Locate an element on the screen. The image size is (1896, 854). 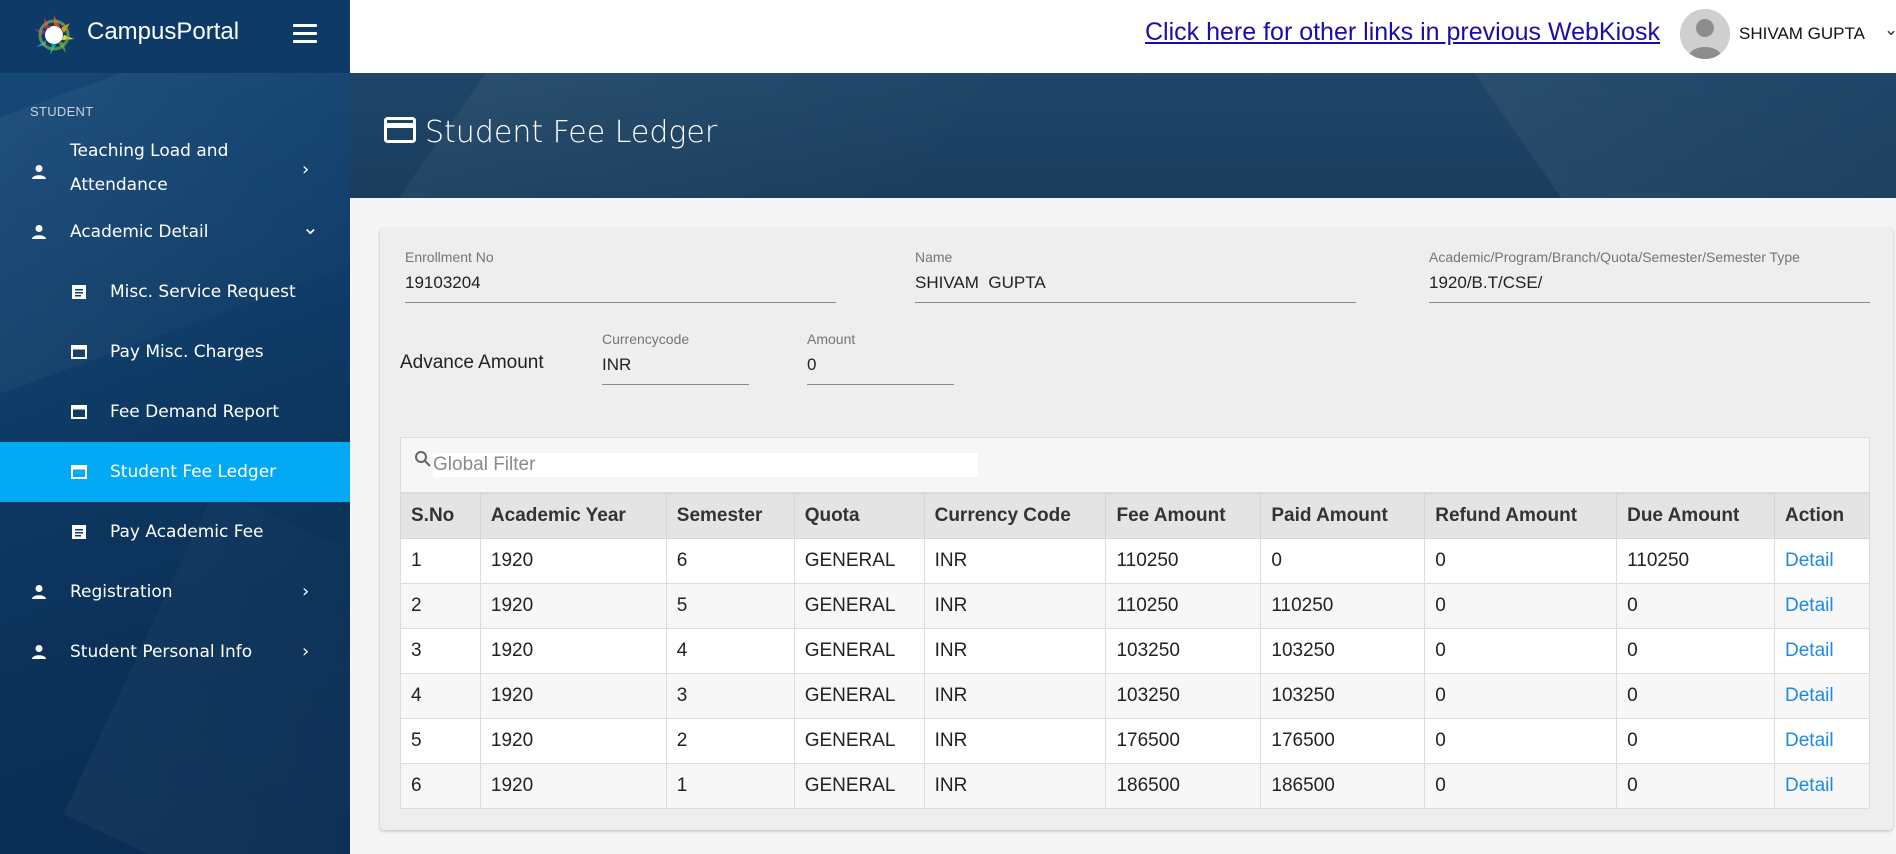
sidebar-item-label: Teaching Load and is located at coordinates (149, 151).